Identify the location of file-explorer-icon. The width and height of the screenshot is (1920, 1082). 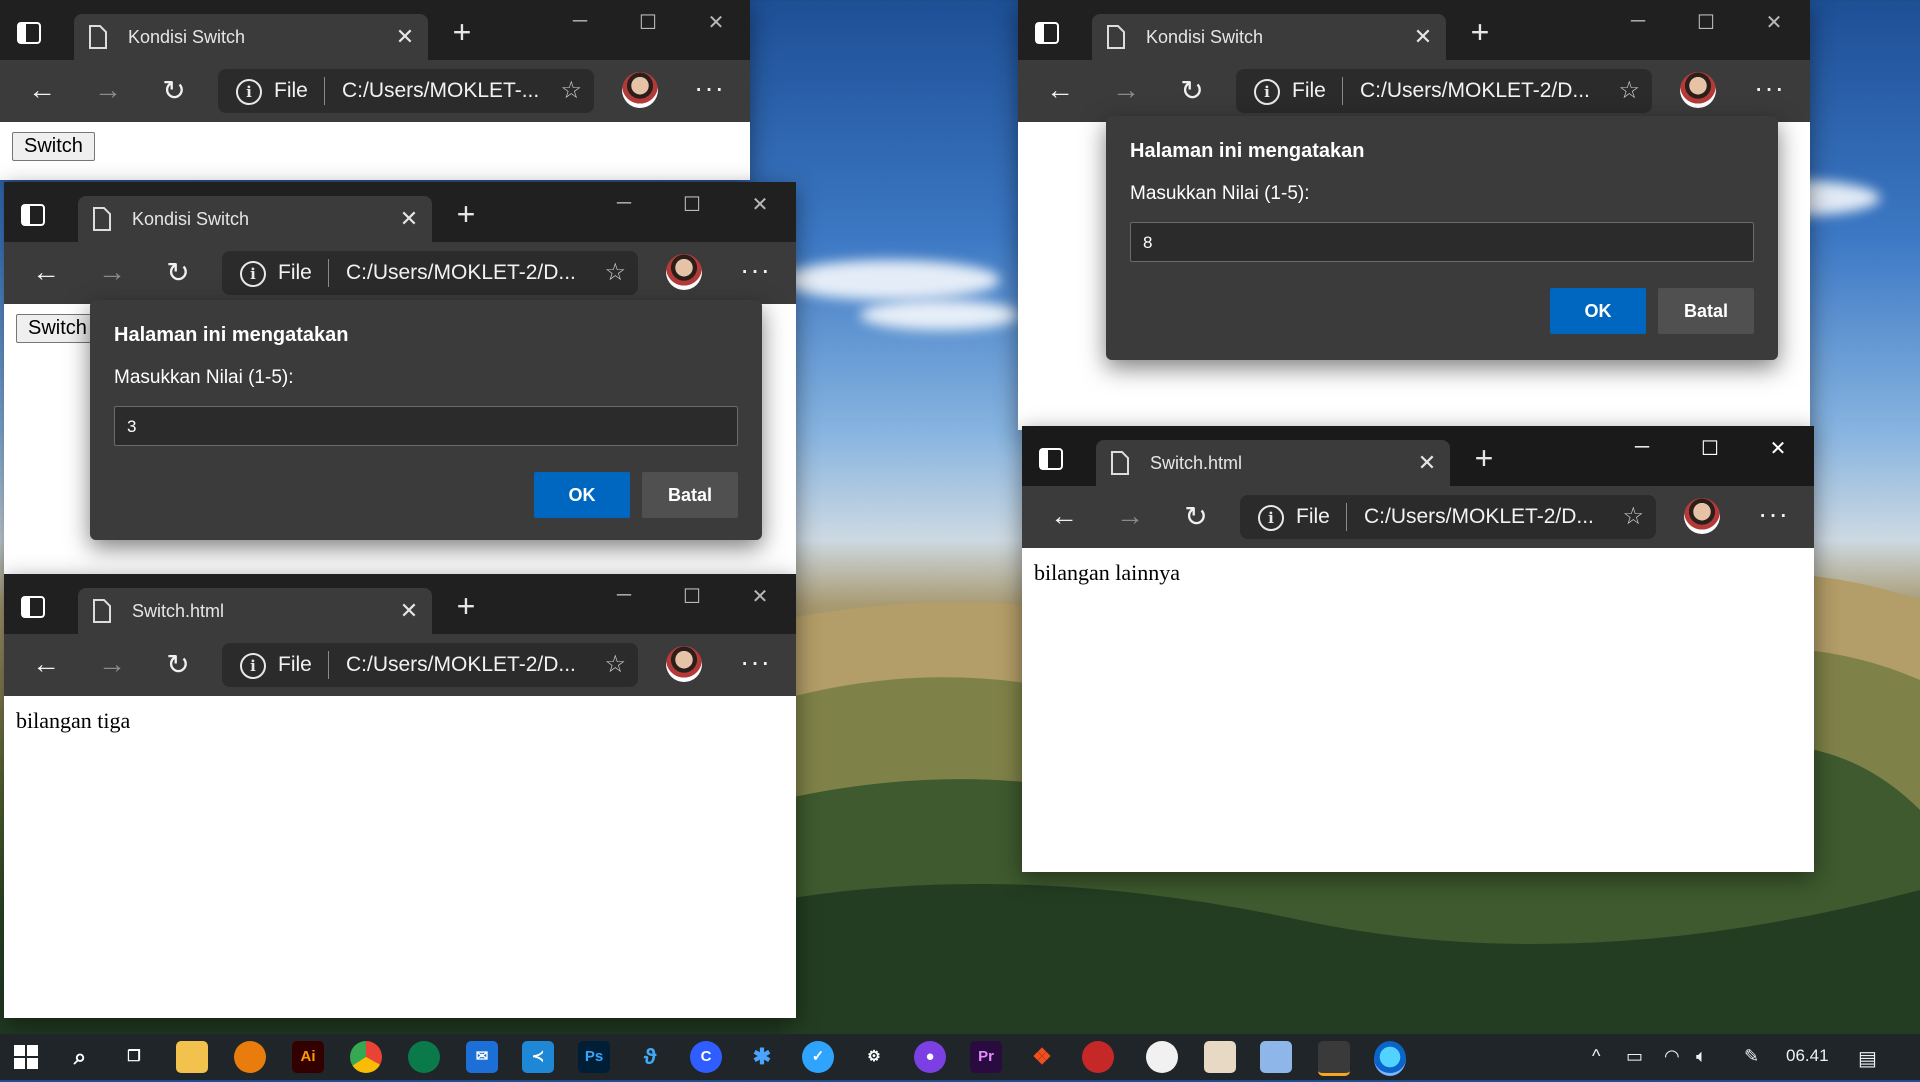
(192, 1057).